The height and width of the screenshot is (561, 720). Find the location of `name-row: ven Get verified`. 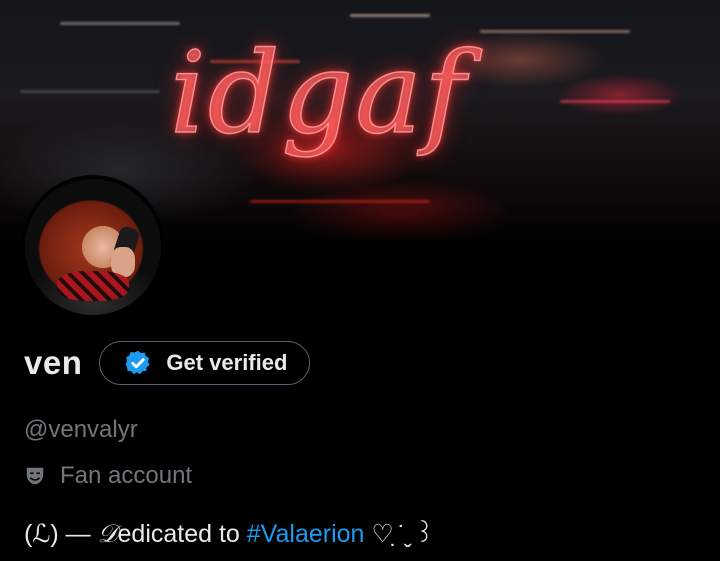

name-row: ven Get verified is located at coordinates (167, 363).